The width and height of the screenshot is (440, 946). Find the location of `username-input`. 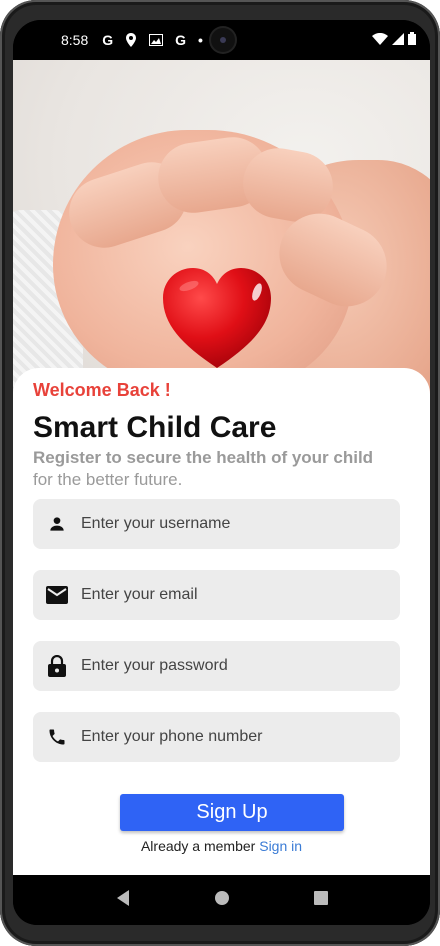

username-input is located at coordinates (231, 524).